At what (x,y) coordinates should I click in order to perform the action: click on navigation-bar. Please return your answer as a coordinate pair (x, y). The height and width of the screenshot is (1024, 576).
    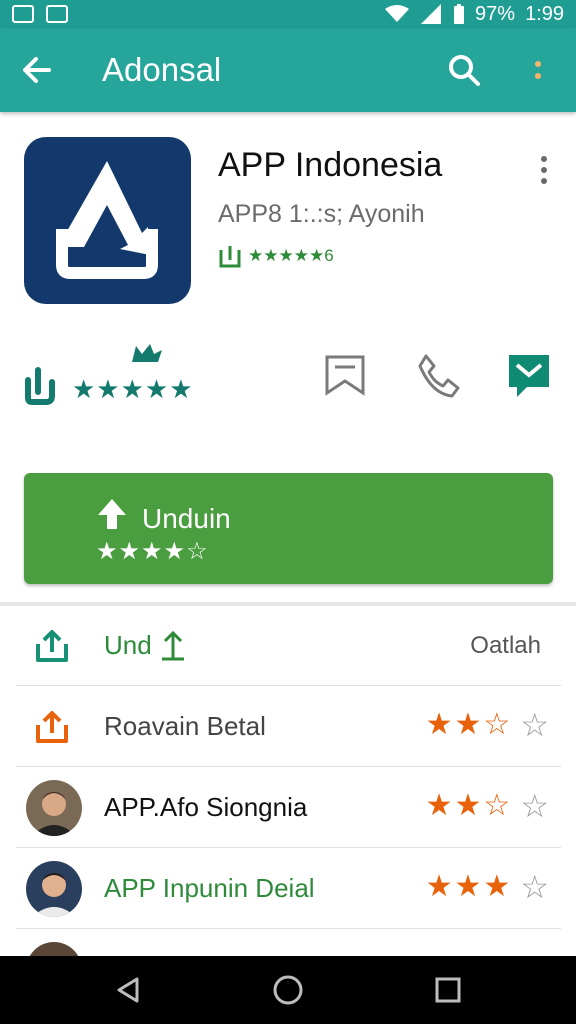
    Looking at the image, I should click on (288, 990).